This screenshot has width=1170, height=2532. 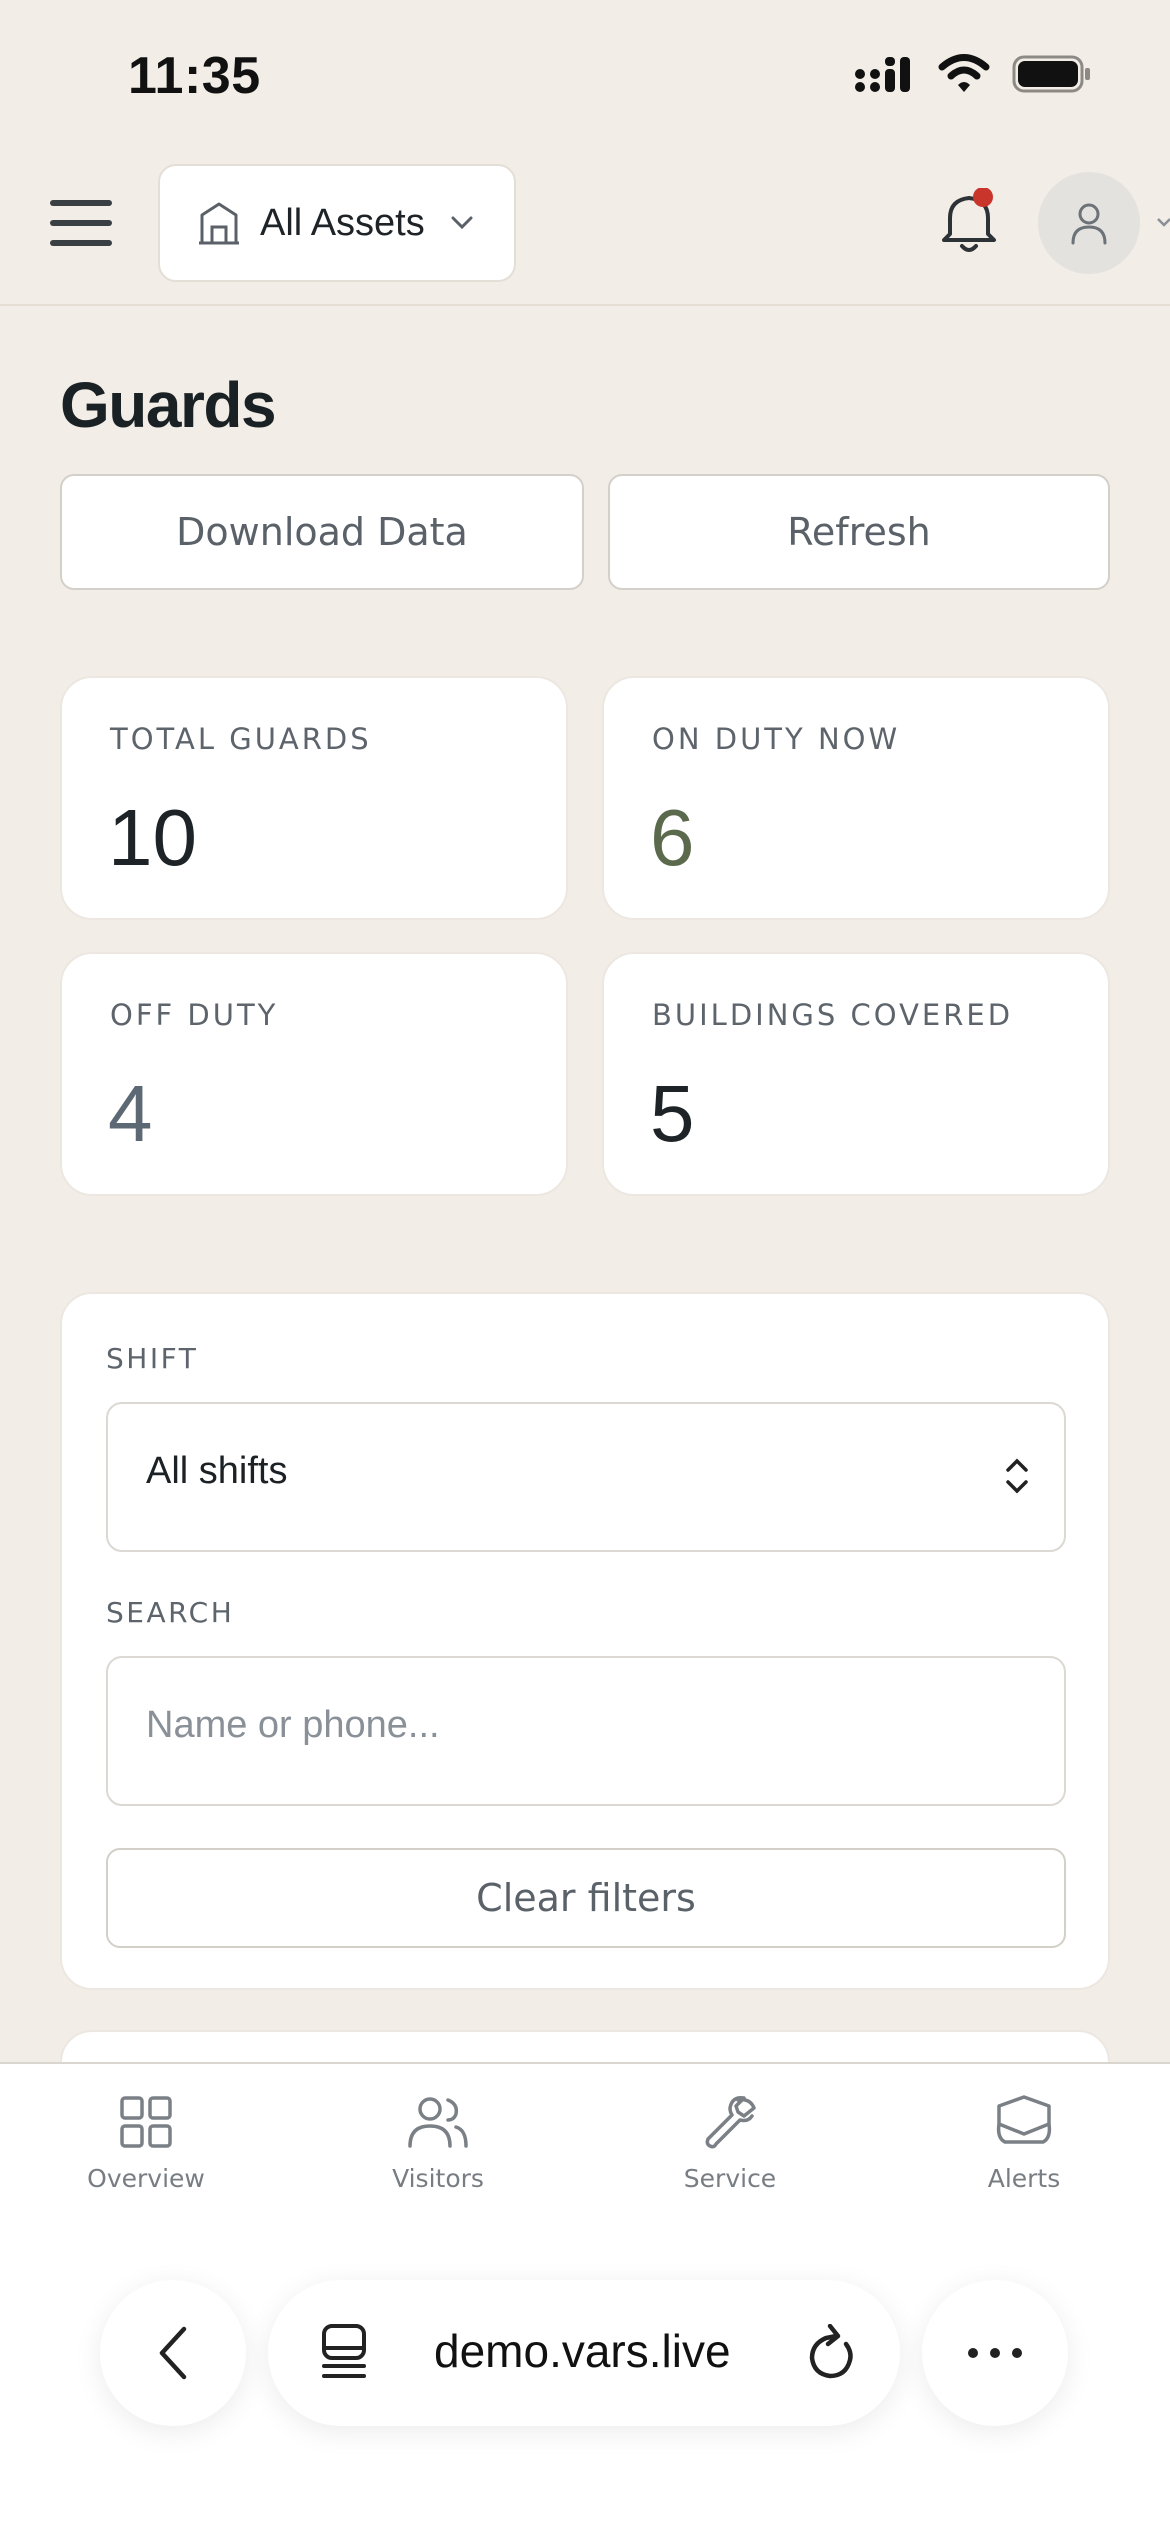 I want to click on stat-card-off-duty: OFF DUTY 4, so click(x=314, y=1074).